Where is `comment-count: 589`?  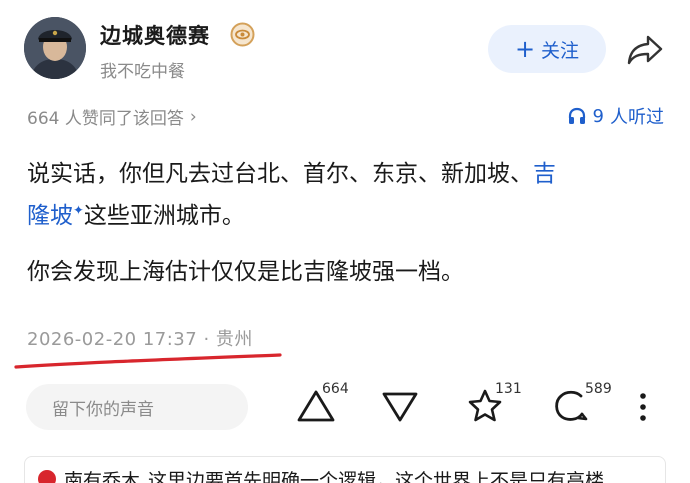 comment-count: 589 is located at coordinates (598, 389).